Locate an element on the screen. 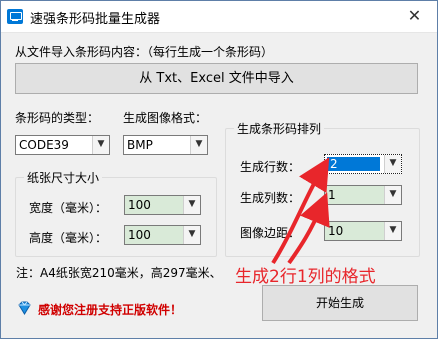  annotation-arrows is located at coordinates (300, 211).